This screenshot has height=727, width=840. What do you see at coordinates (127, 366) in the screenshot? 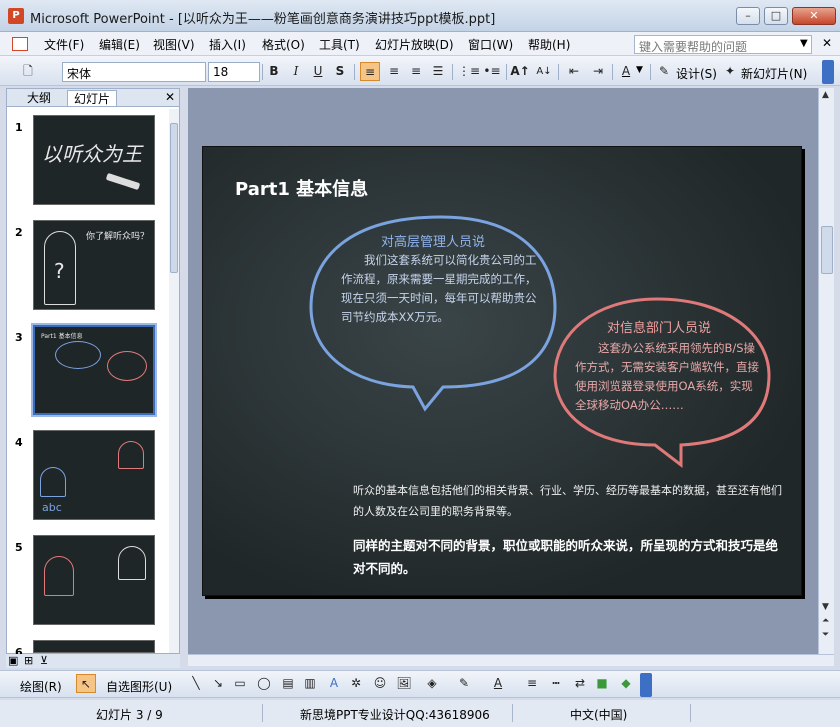
I see `red-bubble` at bounding box center [127, 366].